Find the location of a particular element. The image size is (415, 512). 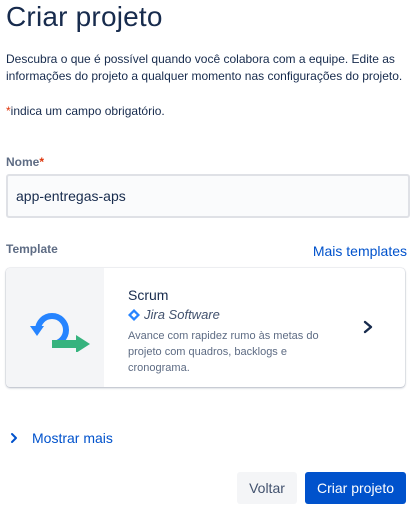

scrum-icon is located at coordinates (60, 332).